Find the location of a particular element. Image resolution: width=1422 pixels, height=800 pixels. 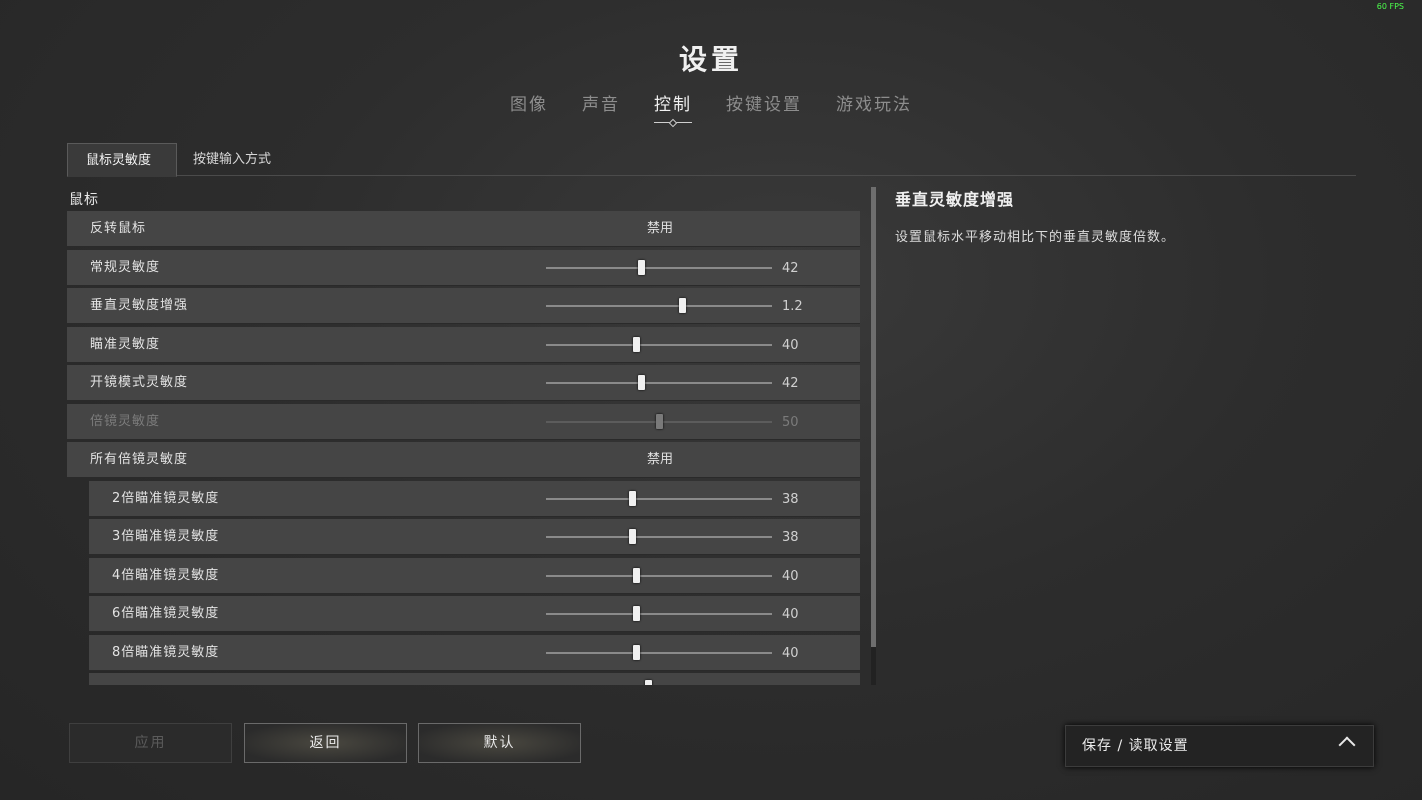

setting-label: 8倍瞄准镜灵敏度 is located at coordinates (166, 652).